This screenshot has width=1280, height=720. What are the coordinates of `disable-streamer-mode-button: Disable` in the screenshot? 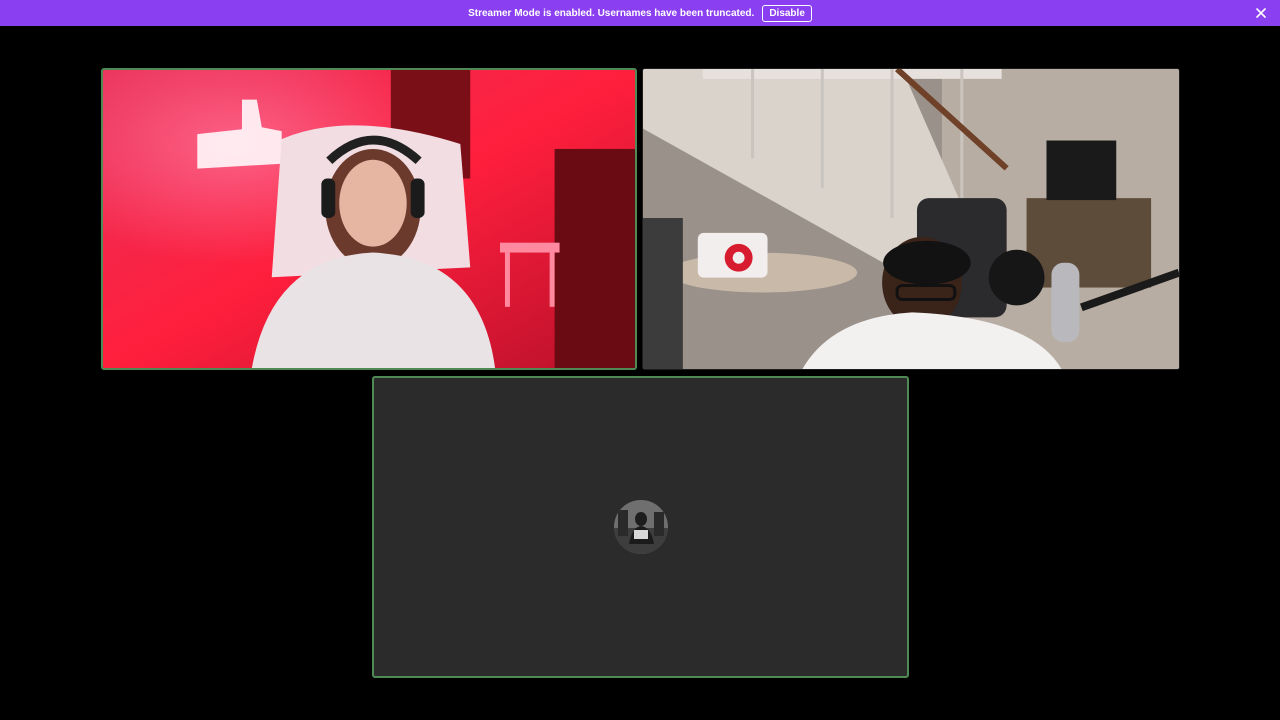 It's located at (787, 13).